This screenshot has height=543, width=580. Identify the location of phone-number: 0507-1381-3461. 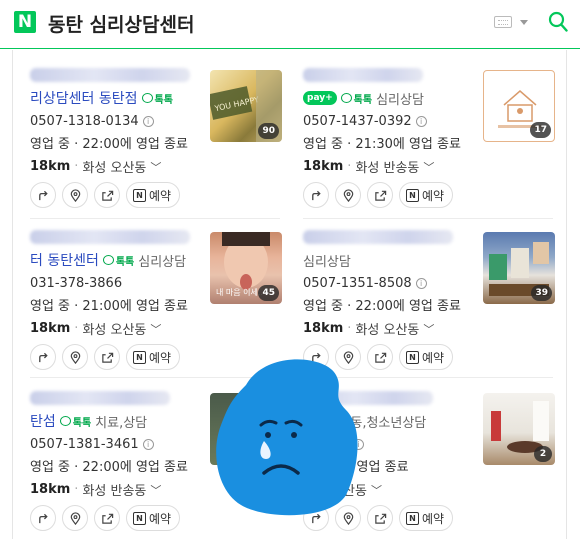
(84, 444).